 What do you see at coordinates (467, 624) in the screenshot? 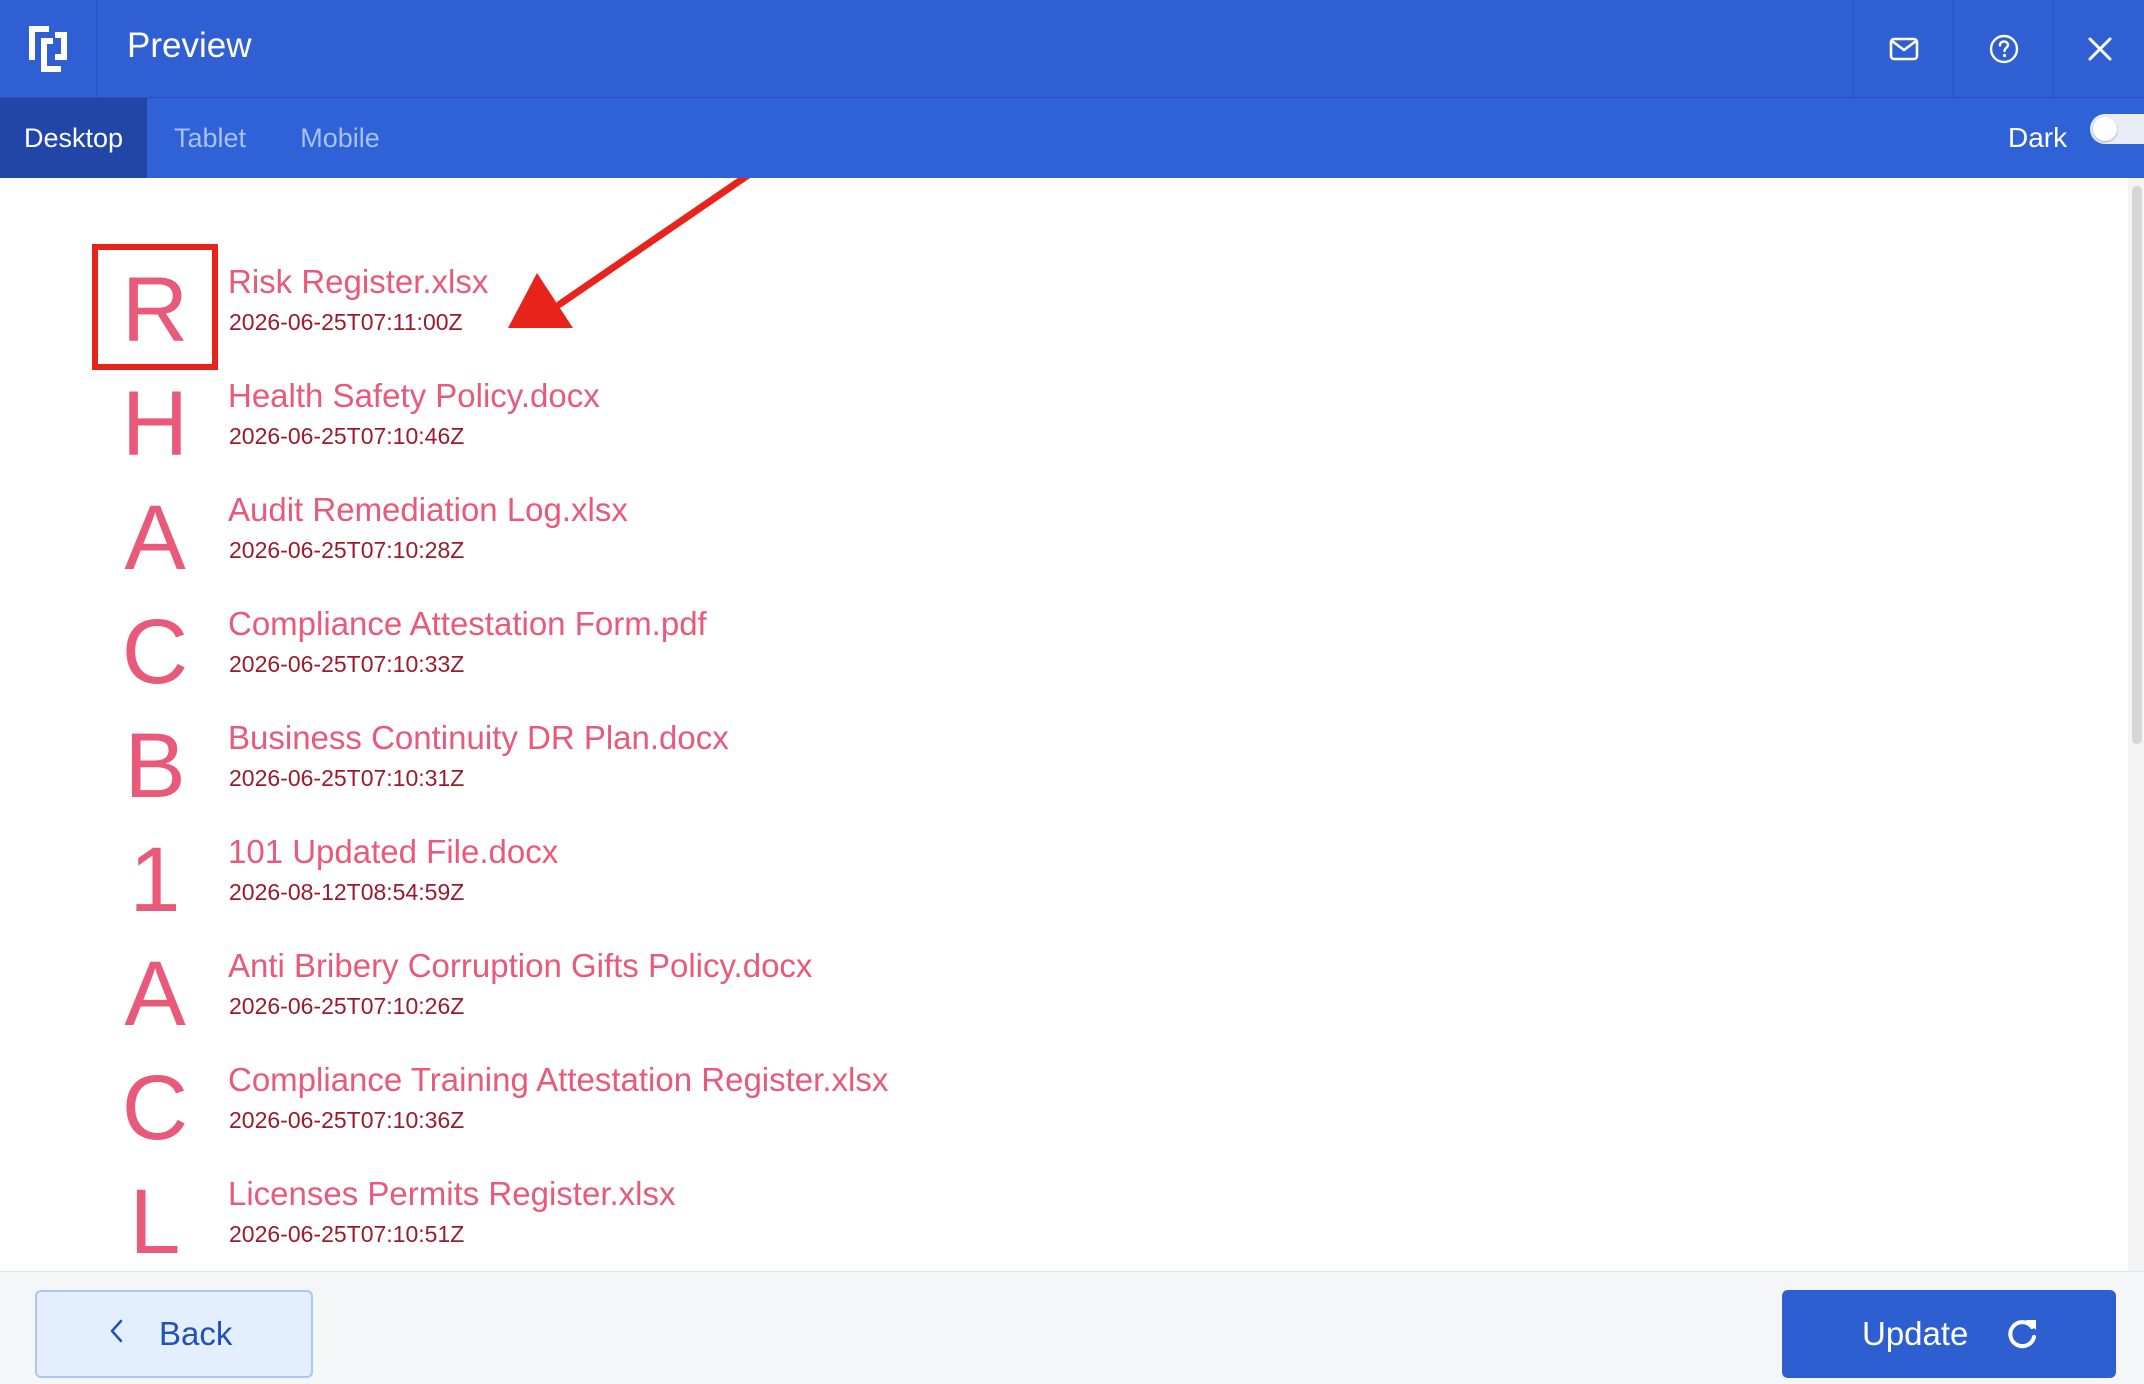
I see `file-name: Compliance Attestation Form.pdf` at bounding box center [467, 624].